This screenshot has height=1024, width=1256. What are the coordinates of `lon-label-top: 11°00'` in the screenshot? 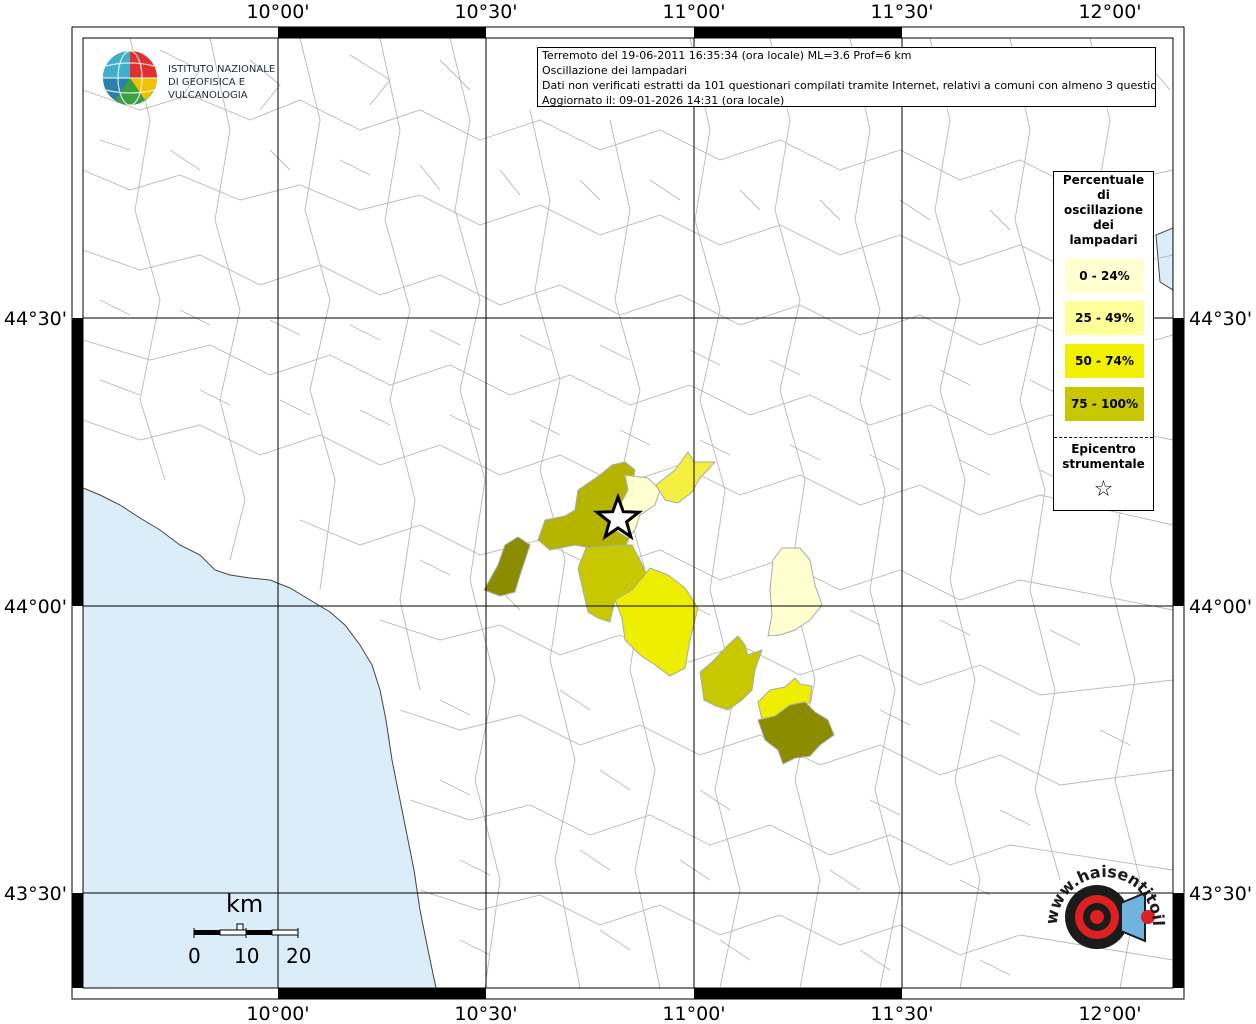 It's located at (693, 12).